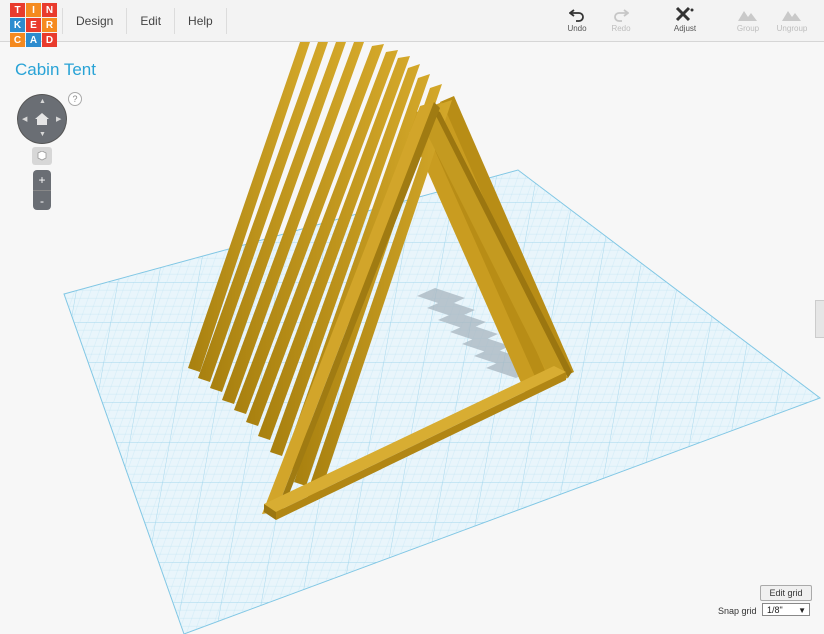  I want to click on view-cube-compass: ▲ ▼ ◀ ▶, so click(42, 119).